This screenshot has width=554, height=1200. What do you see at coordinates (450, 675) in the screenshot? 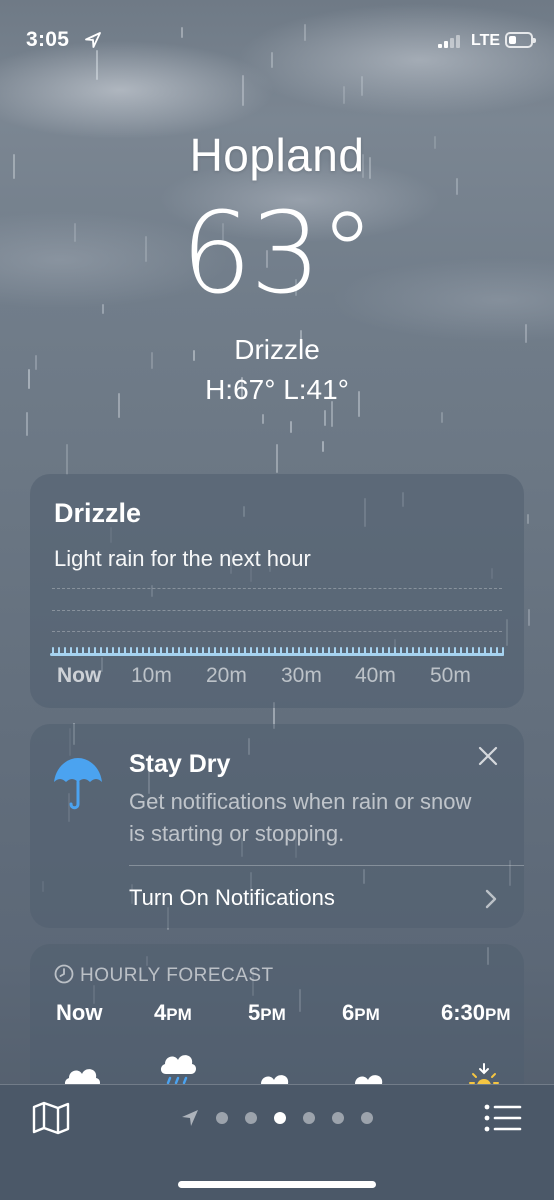
I see `time-label: 50m` at bounding box center [450, 675].